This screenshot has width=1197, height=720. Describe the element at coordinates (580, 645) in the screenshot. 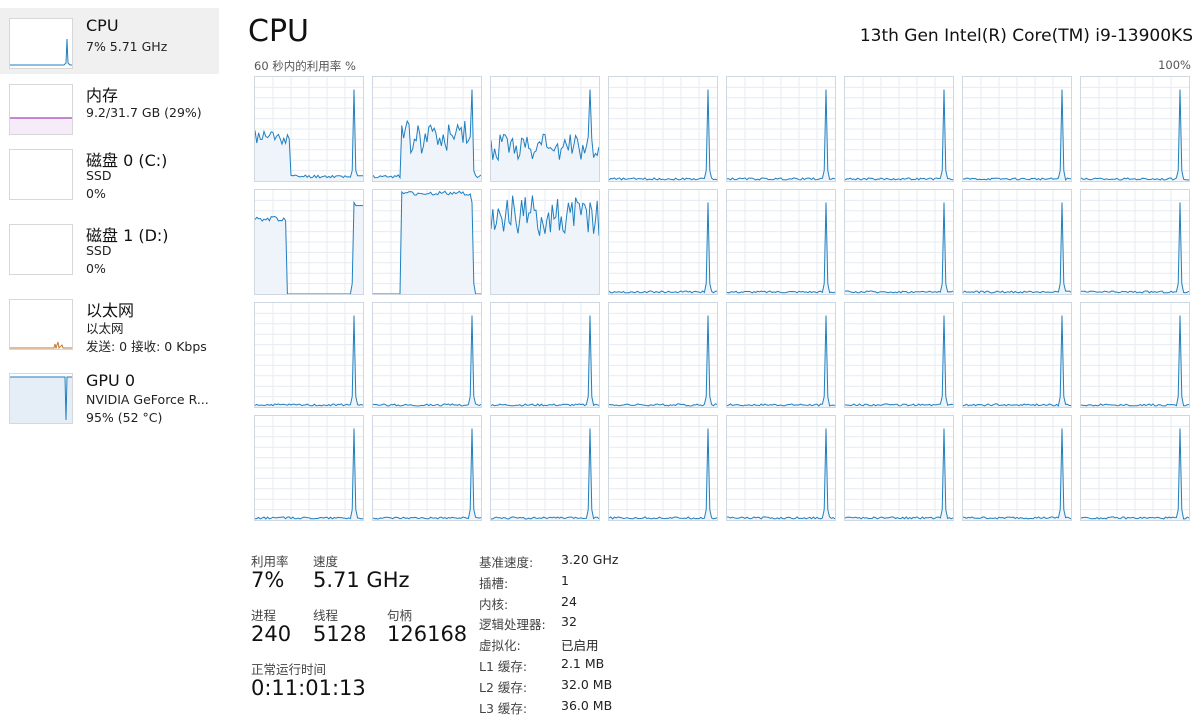

I see `spec-value: 已启用` at that location.